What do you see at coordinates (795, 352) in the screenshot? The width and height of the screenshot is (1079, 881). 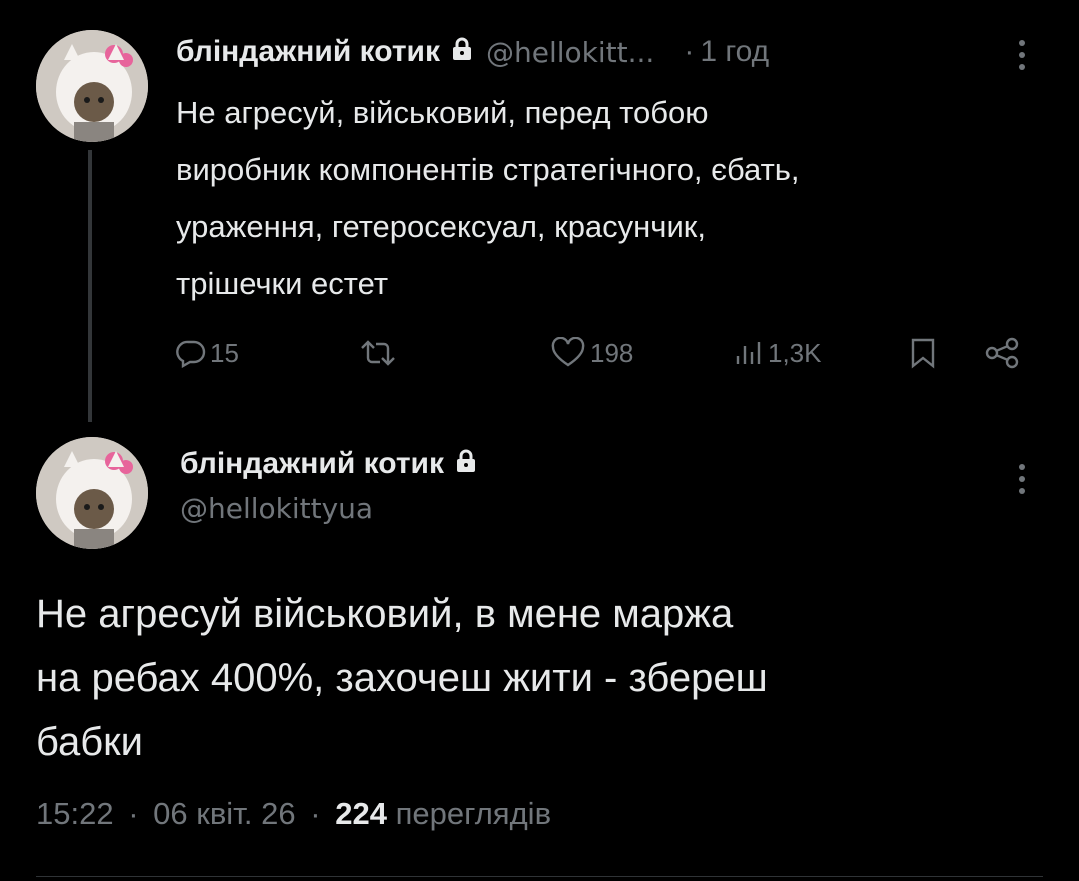 I see `views-count: 1,3K` at bounding box center [795, 352].